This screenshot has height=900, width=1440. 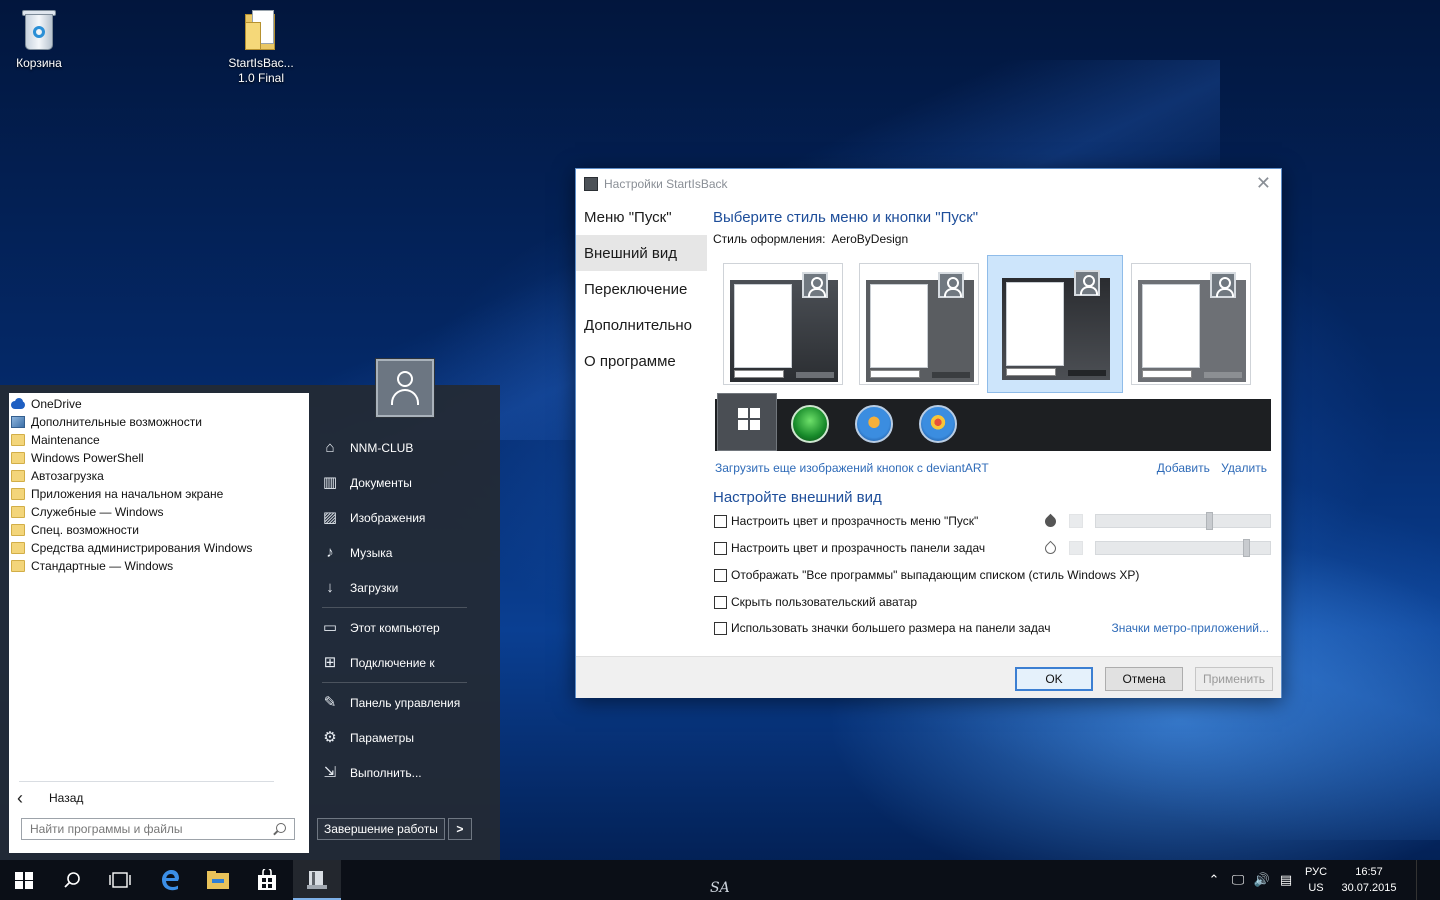 What do you see at coordinates (56, 404) in the screenshot?
I see `program-label: OneDrive` at bounding box center [56, 404].